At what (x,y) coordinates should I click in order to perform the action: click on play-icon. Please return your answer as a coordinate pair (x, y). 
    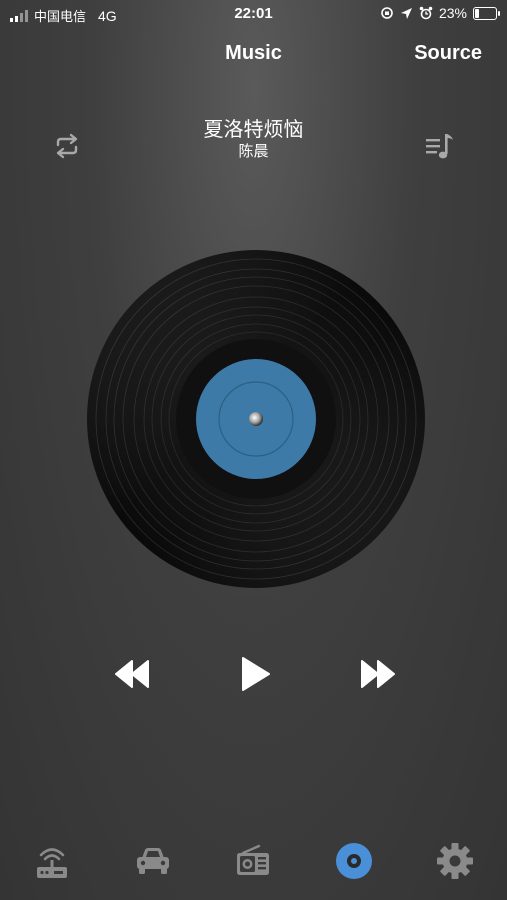
    Looking at the image, I should click on (256, 674).